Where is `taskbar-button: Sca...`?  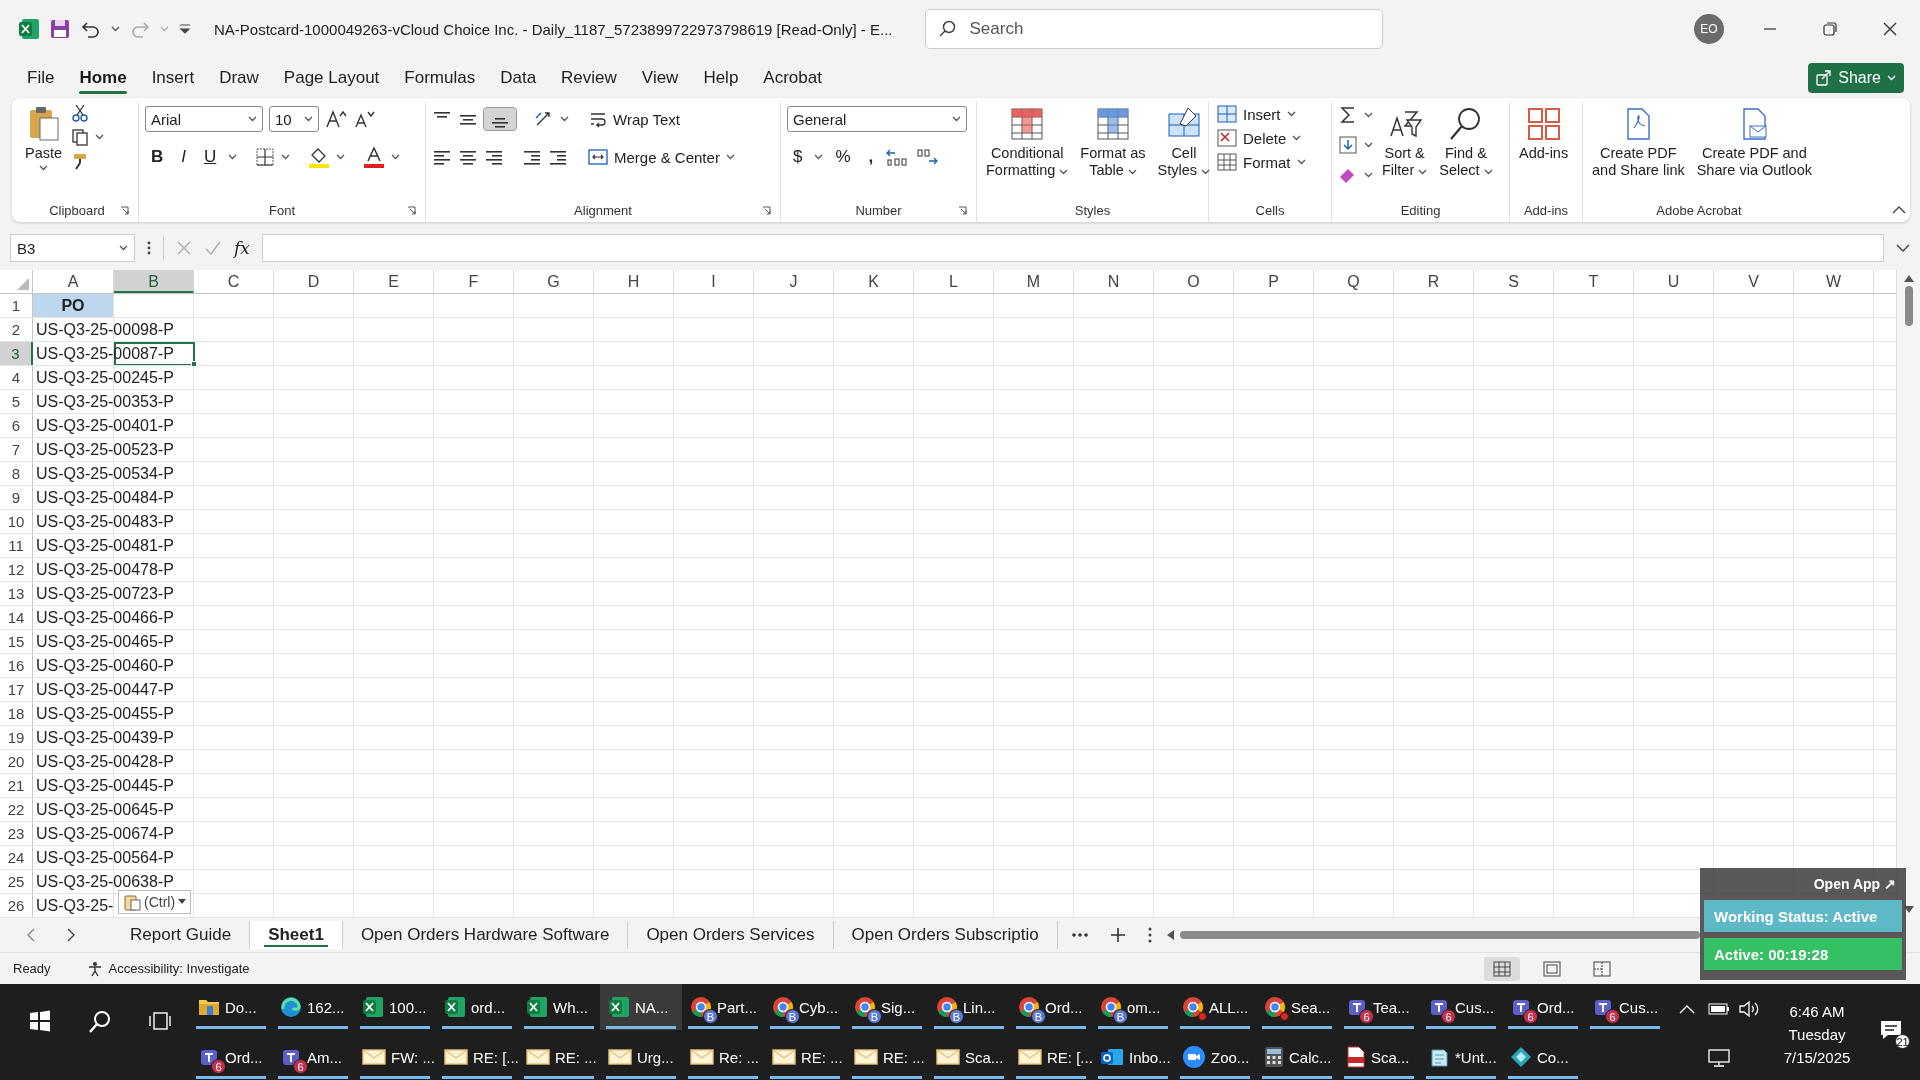 taskbar-button: Sca... is located at coordinates (969, 1057).